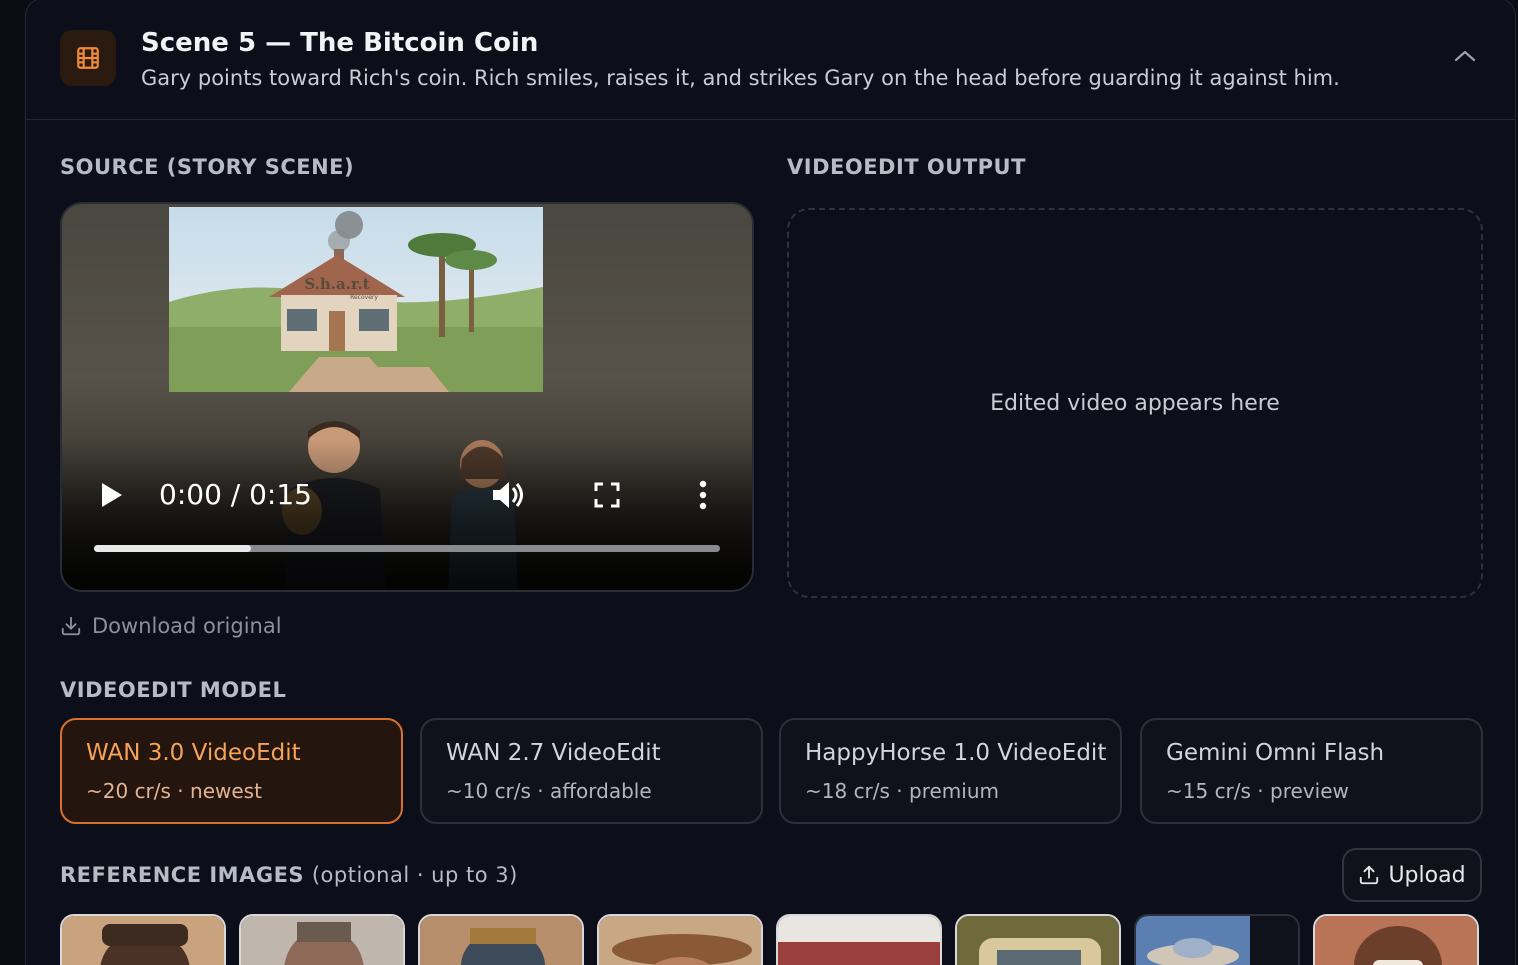  I want to click on thumb-sign-text: S.h.a.r.t, so click(336, 284).